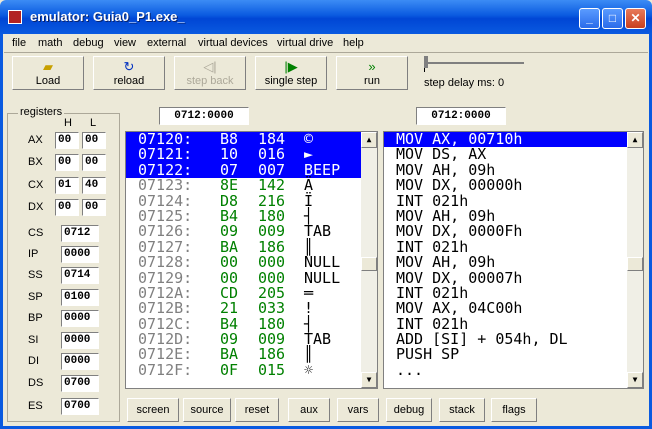  I want to click on register-ds-label: DS, so click(36, 383).